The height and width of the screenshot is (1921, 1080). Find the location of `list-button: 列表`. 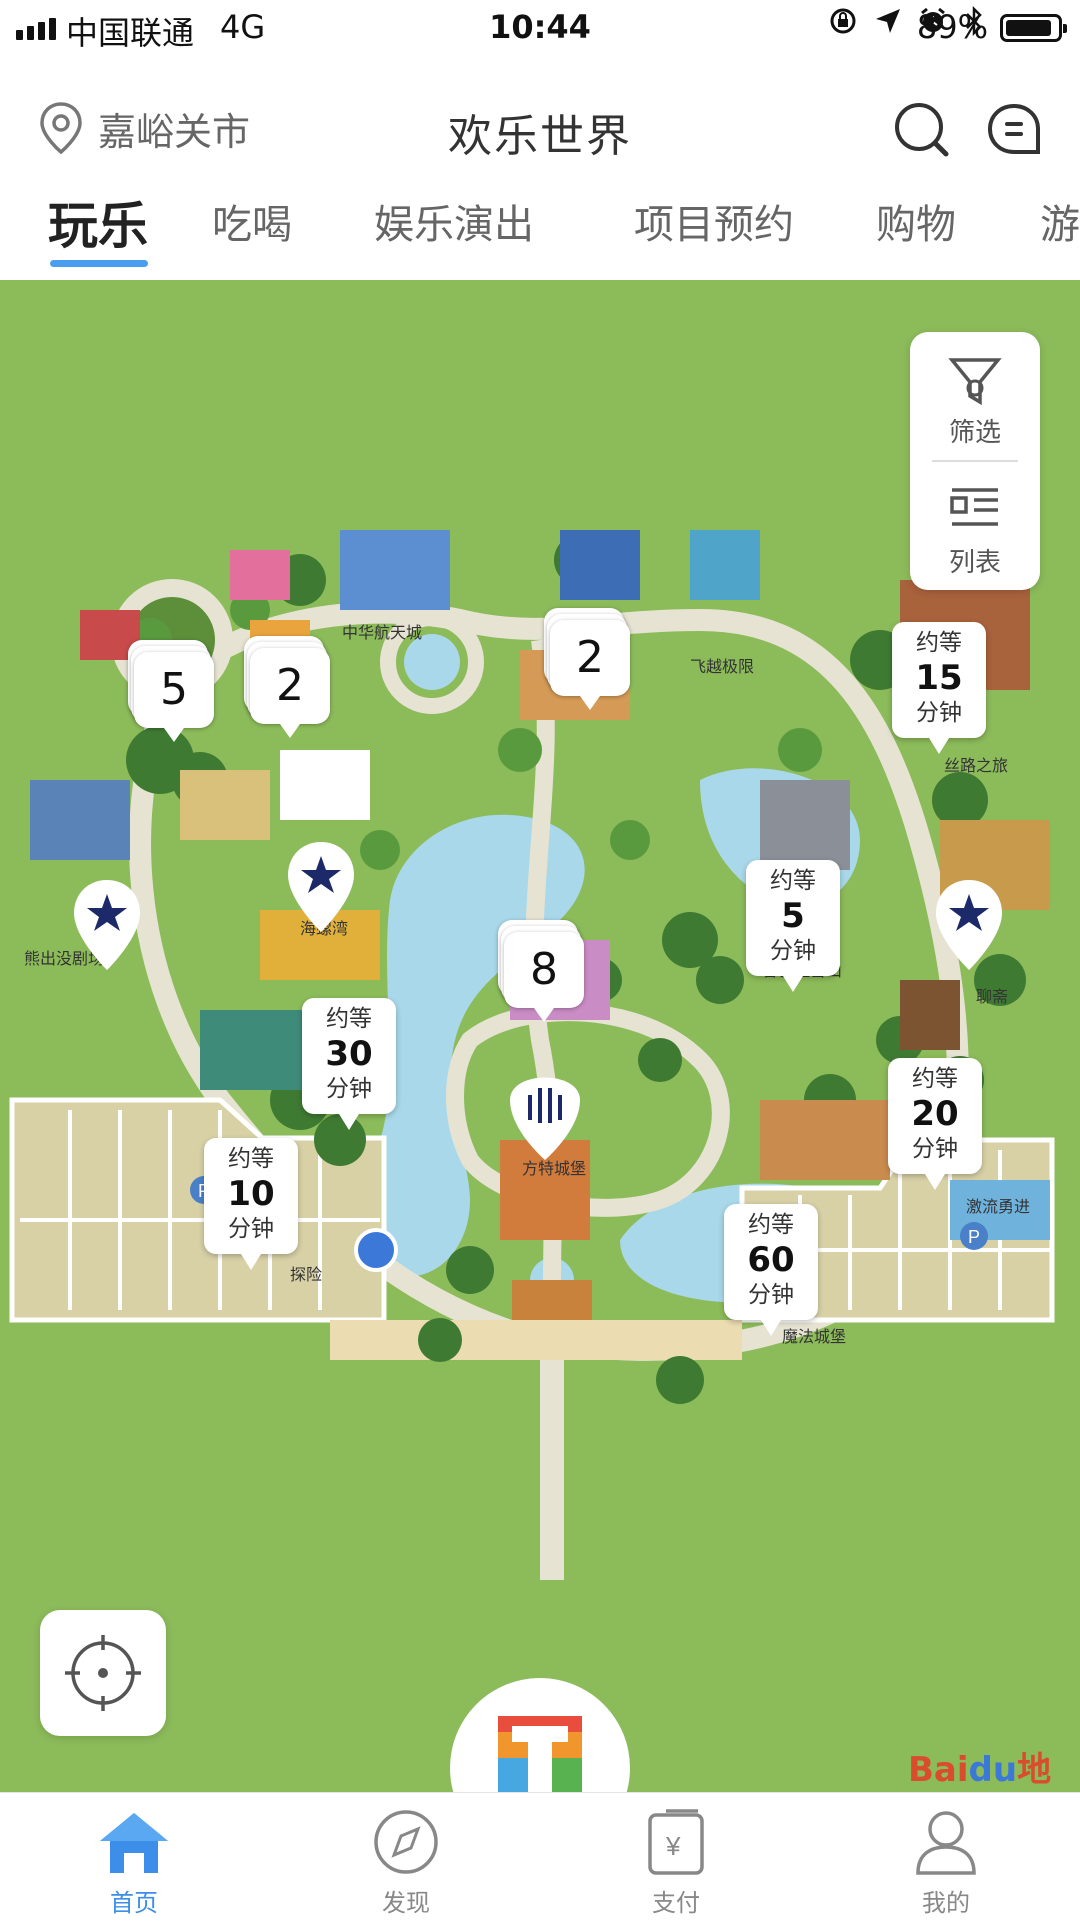

list-button: 列表 is located at coordinates (975, 524).